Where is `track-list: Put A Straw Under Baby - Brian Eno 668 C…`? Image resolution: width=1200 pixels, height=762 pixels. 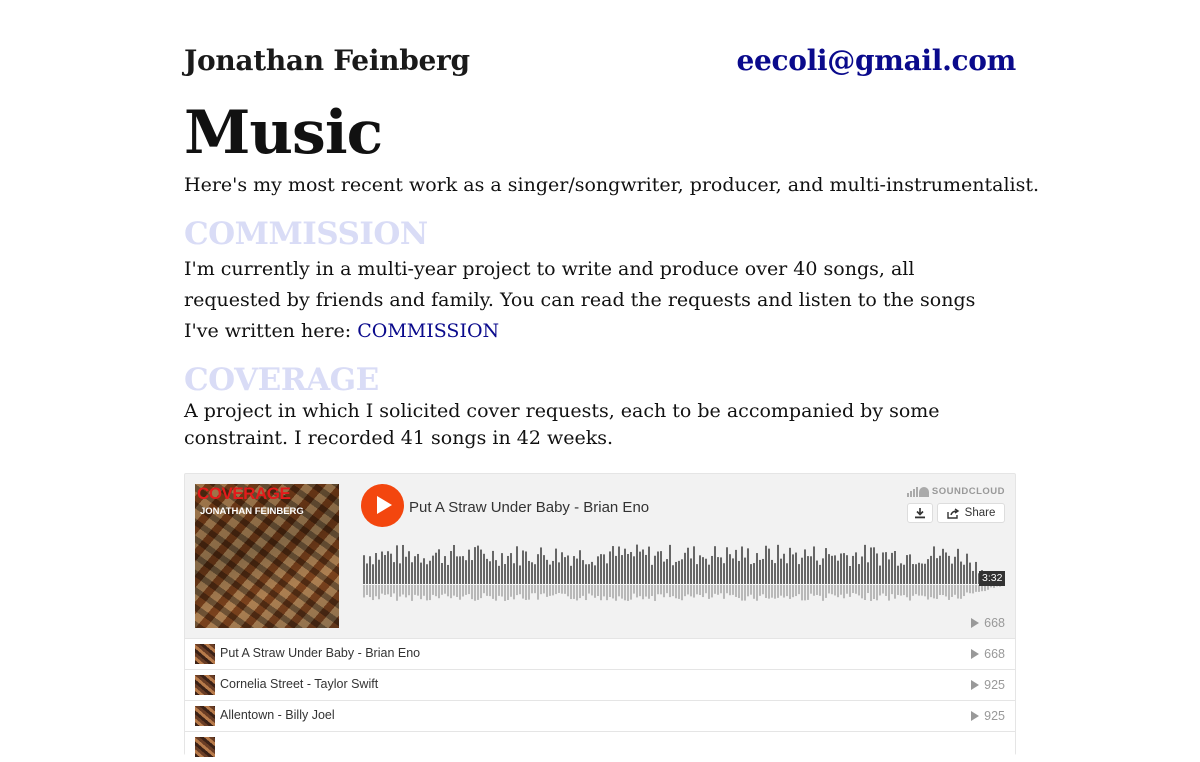 track-list: Put A Straw Under Baby - Brian Eno 668 C… is located at coordinates (600, 700).